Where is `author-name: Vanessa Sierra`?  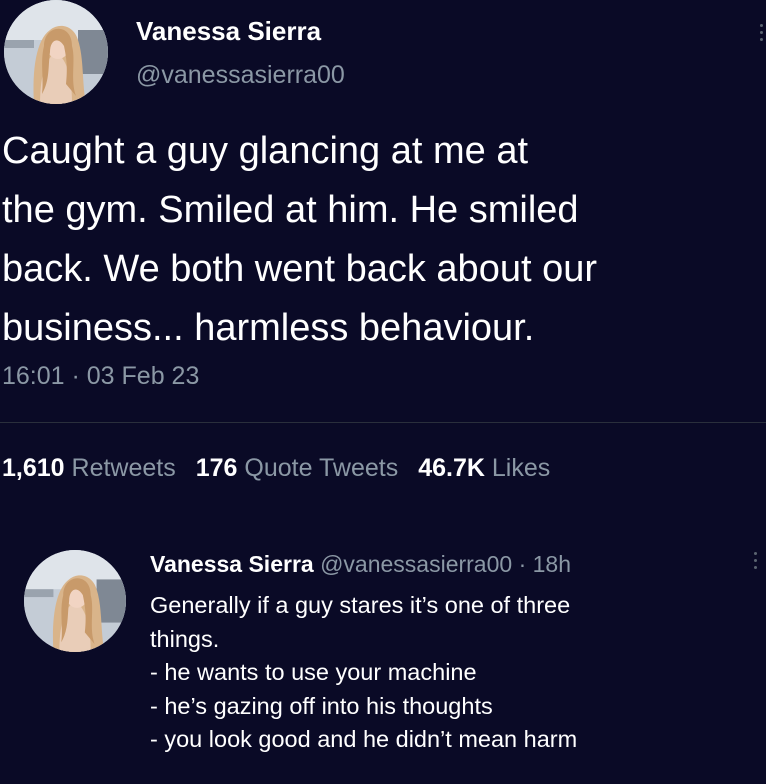
author-name: Vanessa Sierra is located at coordinates (228, 31).